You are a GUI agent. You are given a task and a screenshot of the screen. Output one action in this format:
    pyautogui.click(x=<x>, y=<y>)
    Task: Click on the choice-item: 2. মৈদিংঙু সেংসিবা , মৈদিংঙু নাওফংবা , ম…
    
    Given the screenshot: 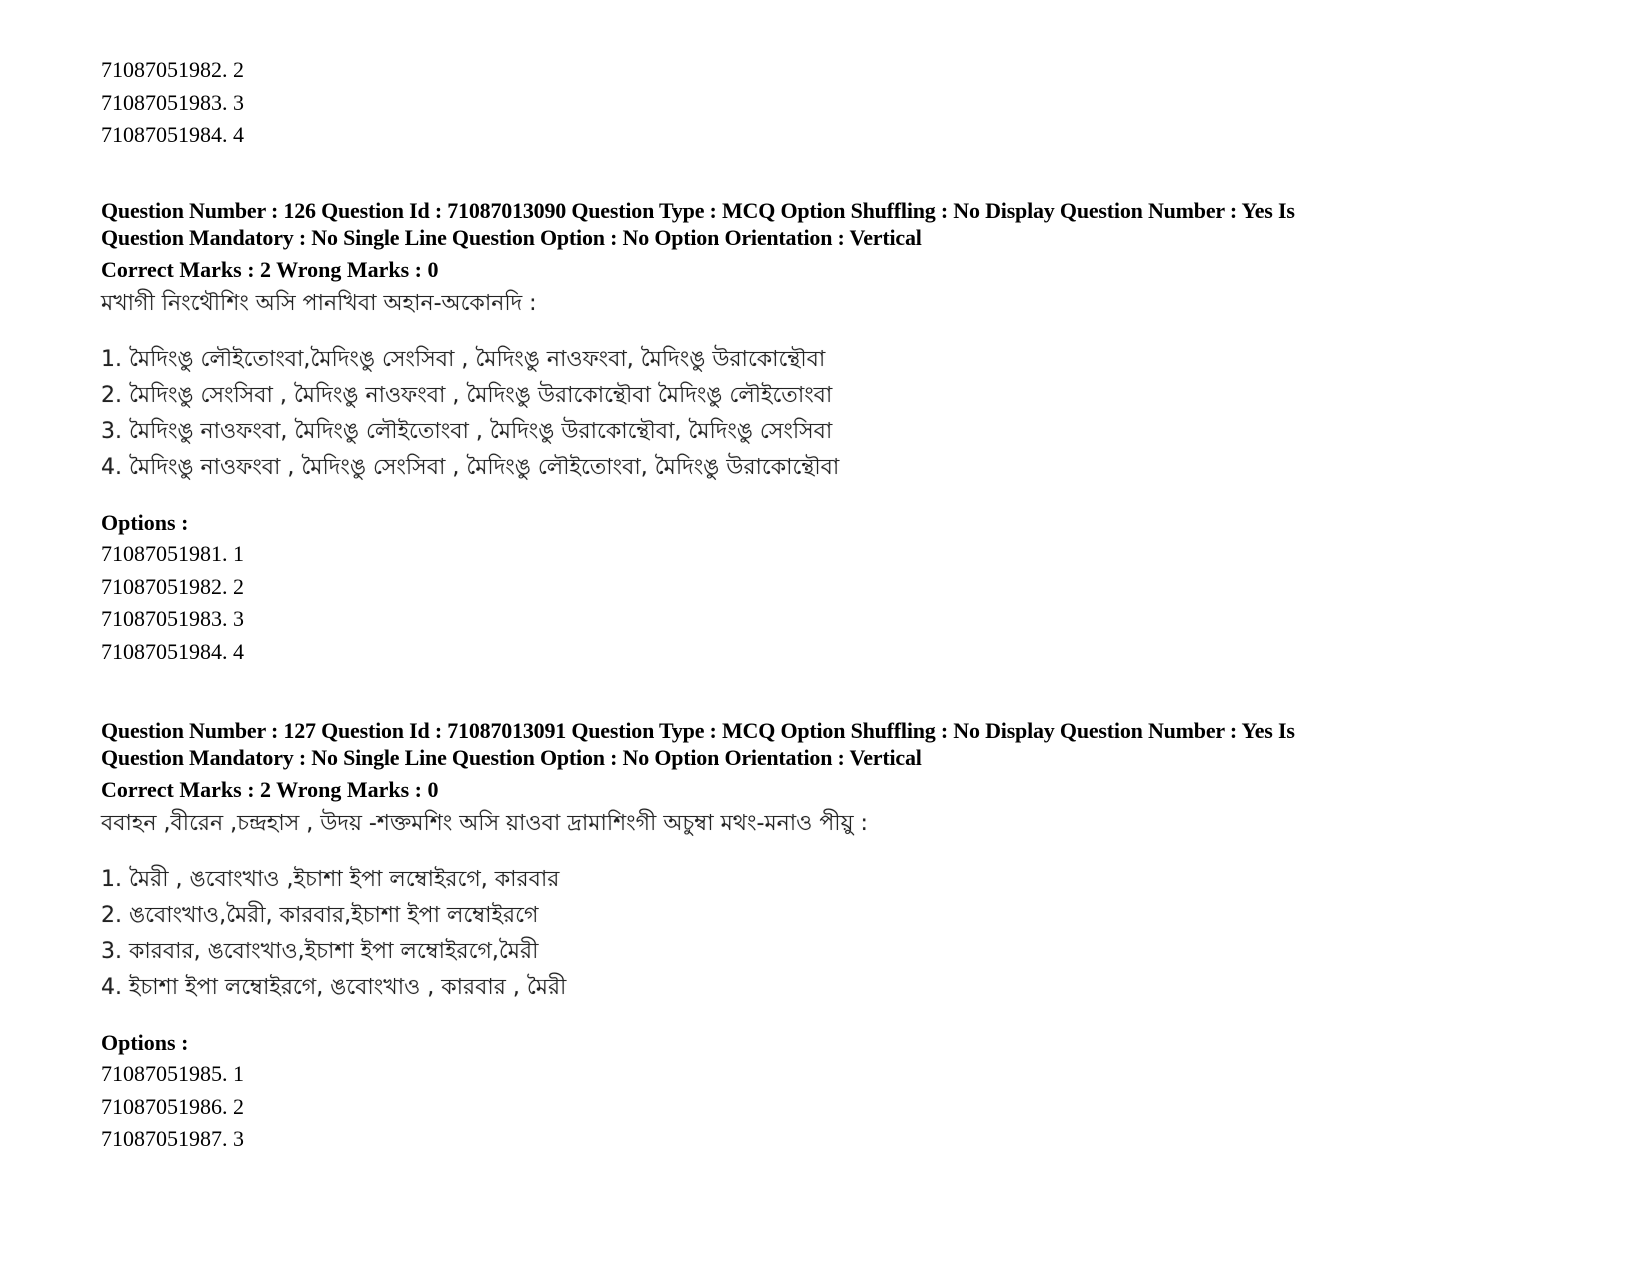 What is the action you would take?
    pyautogui.click(x=467, y=395)
    